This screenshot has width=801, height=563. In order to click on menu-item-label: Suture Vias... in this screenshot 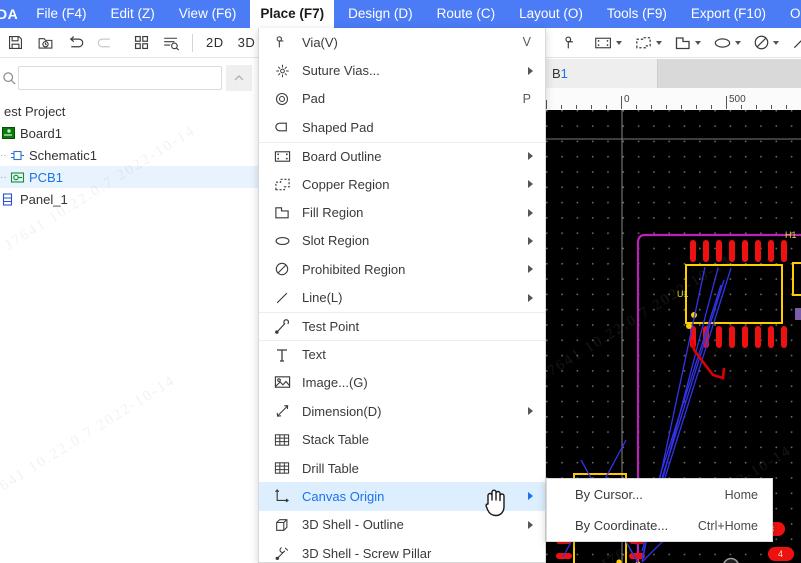, I will do `click(341, 71)`.